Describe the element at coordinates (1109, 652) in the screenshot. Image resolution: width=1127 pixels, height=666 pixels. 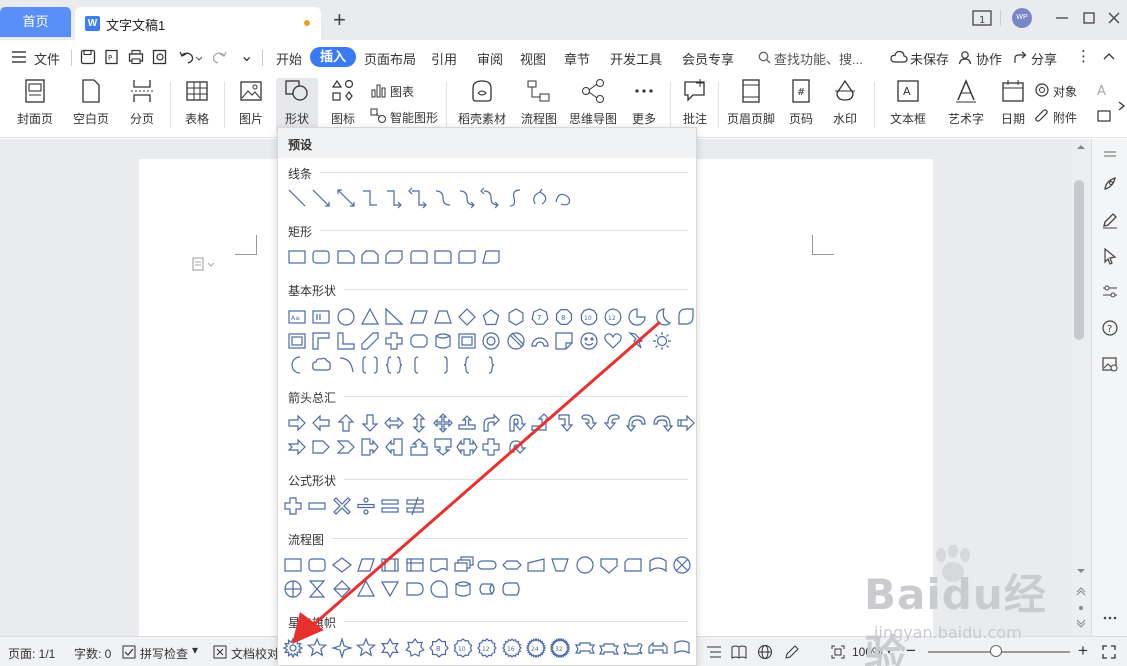
I see `fullscreen-icon` at that location.